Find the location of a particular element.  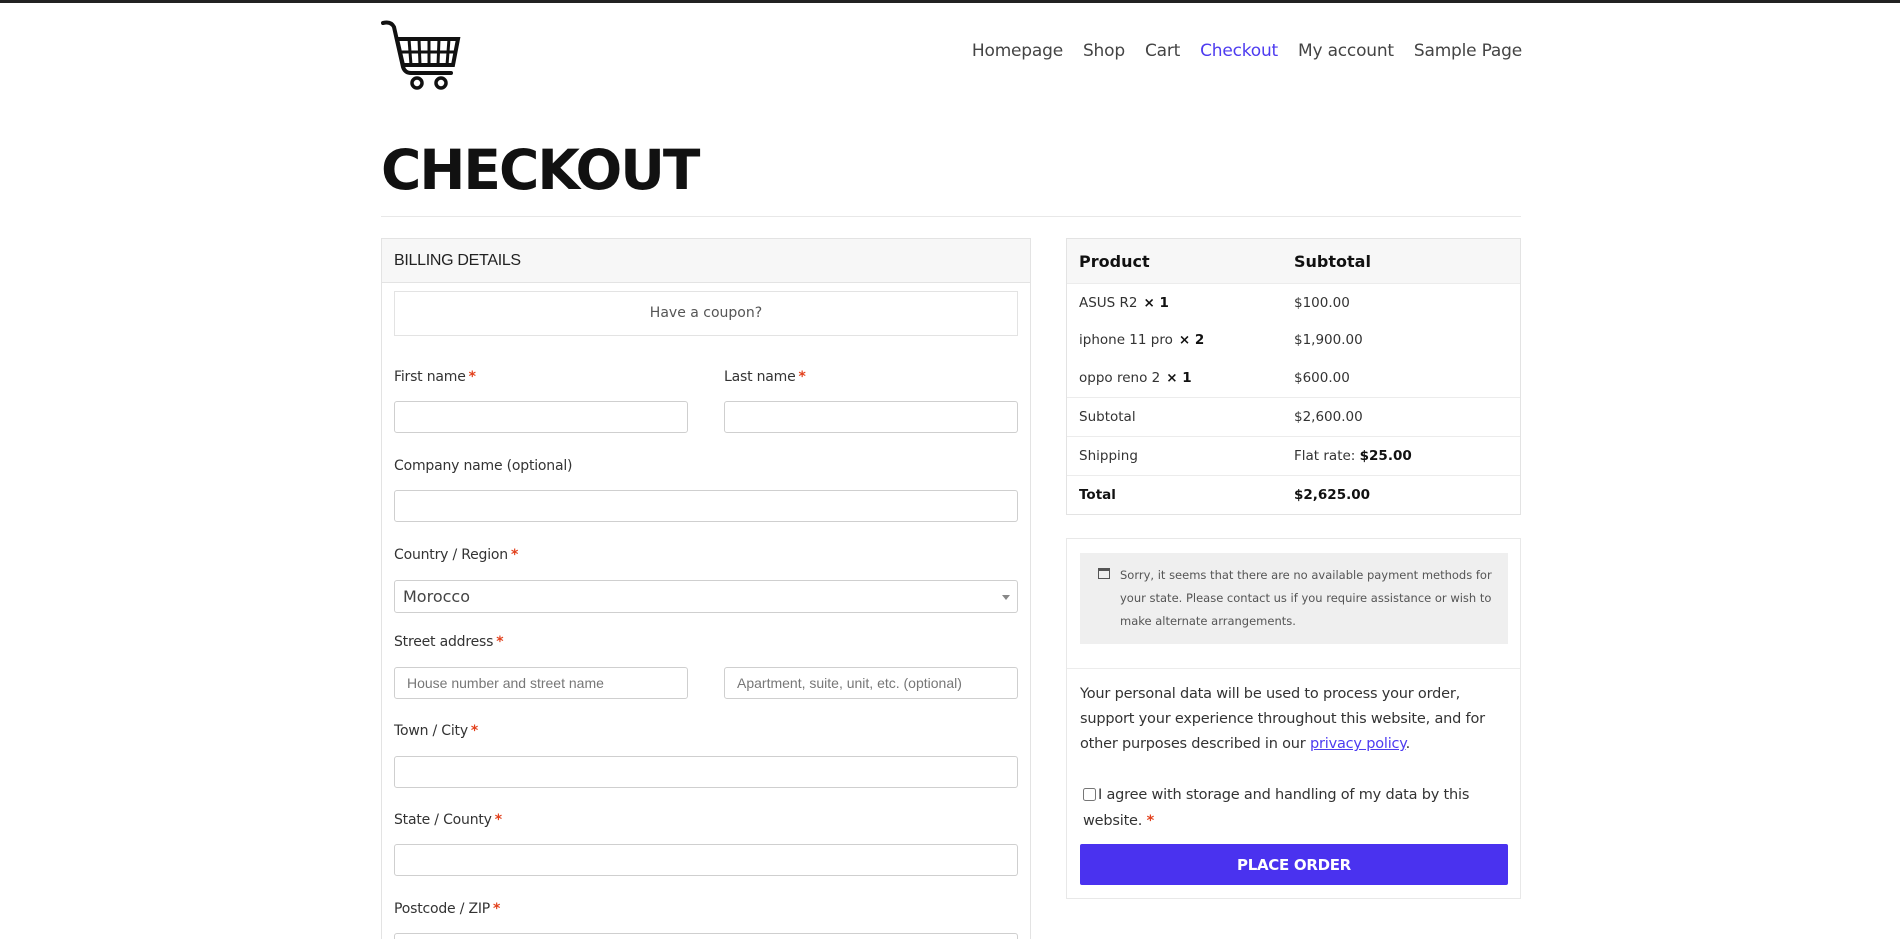

product-name: ASUS R2 is located at coordinates (1108, 302).